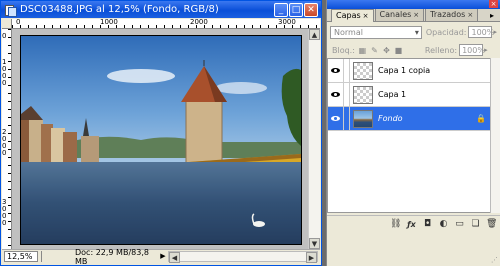  I want to click on tab-label: Trazados, so click(448, 14).